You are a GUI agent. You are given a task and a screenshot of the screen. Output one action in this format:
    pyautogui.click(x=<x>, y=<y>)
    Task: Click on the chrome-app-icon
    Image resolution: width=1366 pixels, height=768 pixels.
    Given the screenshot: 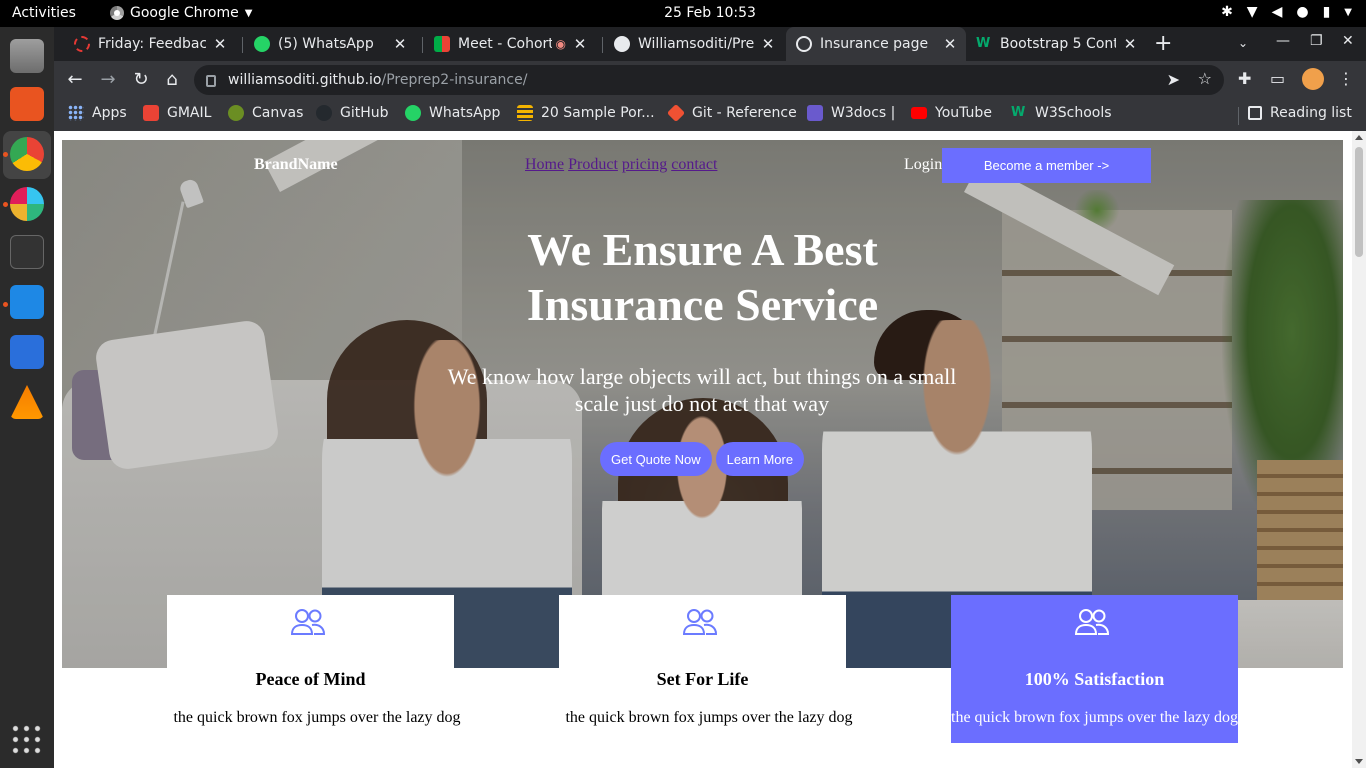 What is the action you would take?
    pyautogui.click(x=27, y=154)
    